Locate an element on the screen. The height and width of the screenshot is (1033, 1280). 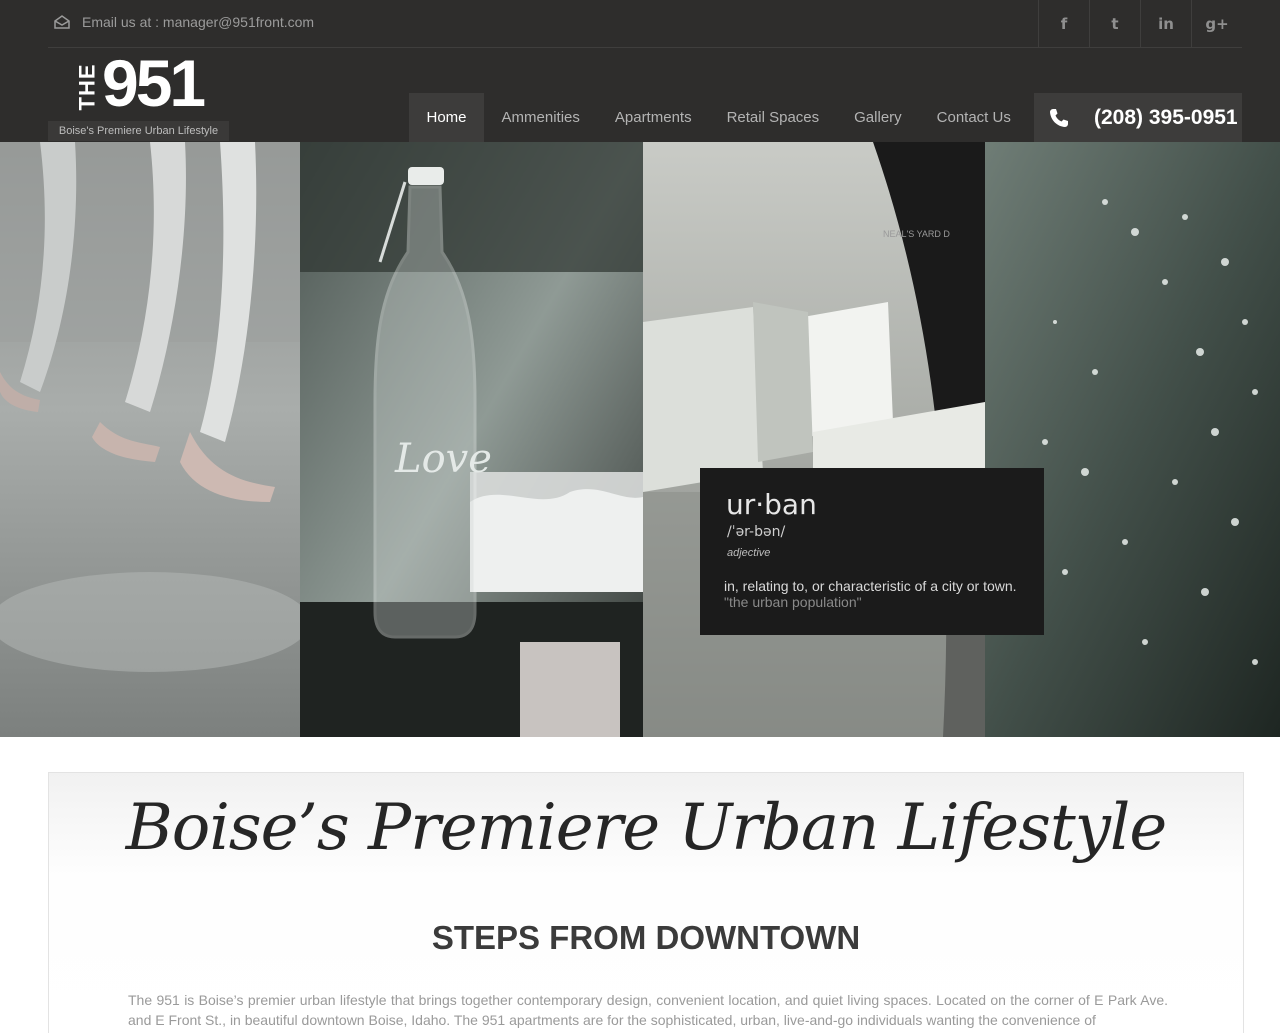
nav-ammenities: Ammenities is located at coordinates (540, 117).